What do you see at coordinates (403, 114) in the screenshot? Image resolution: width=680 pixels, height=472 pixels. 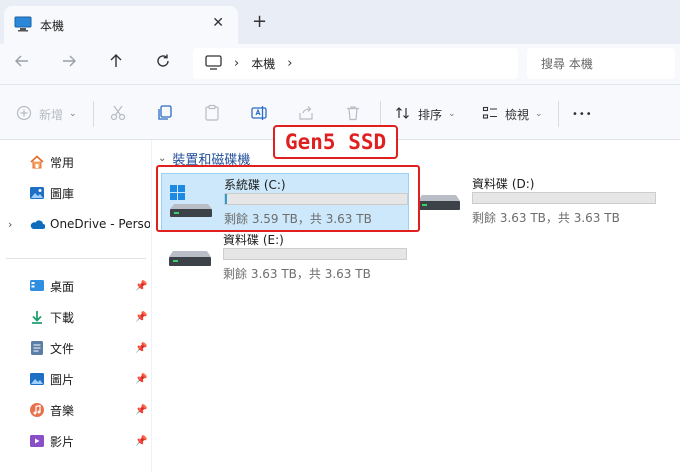 I see `sort-icon` at bounding box center [403, 114].